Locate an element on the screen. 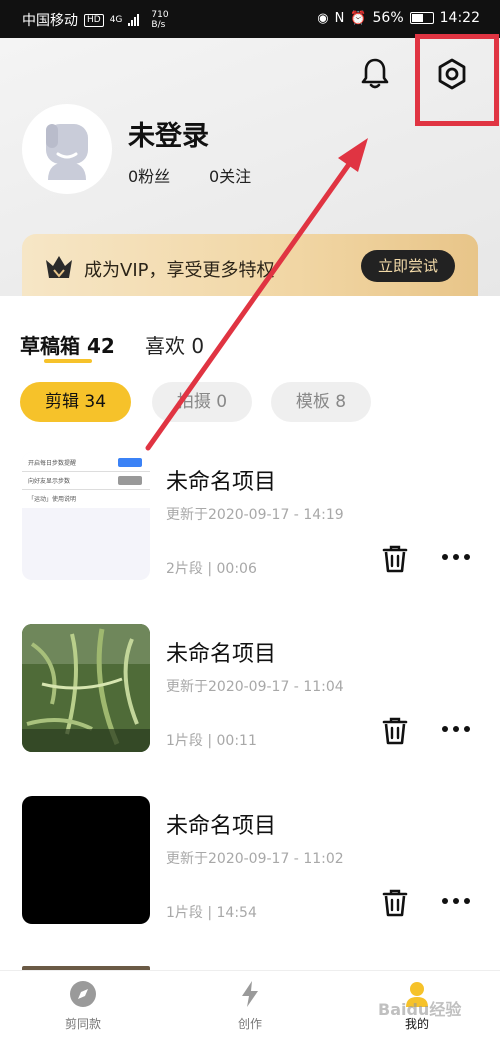 This screenshot has height=1038, width=500. carrier-label: 中国移动 is located at coordinates (50, 21).